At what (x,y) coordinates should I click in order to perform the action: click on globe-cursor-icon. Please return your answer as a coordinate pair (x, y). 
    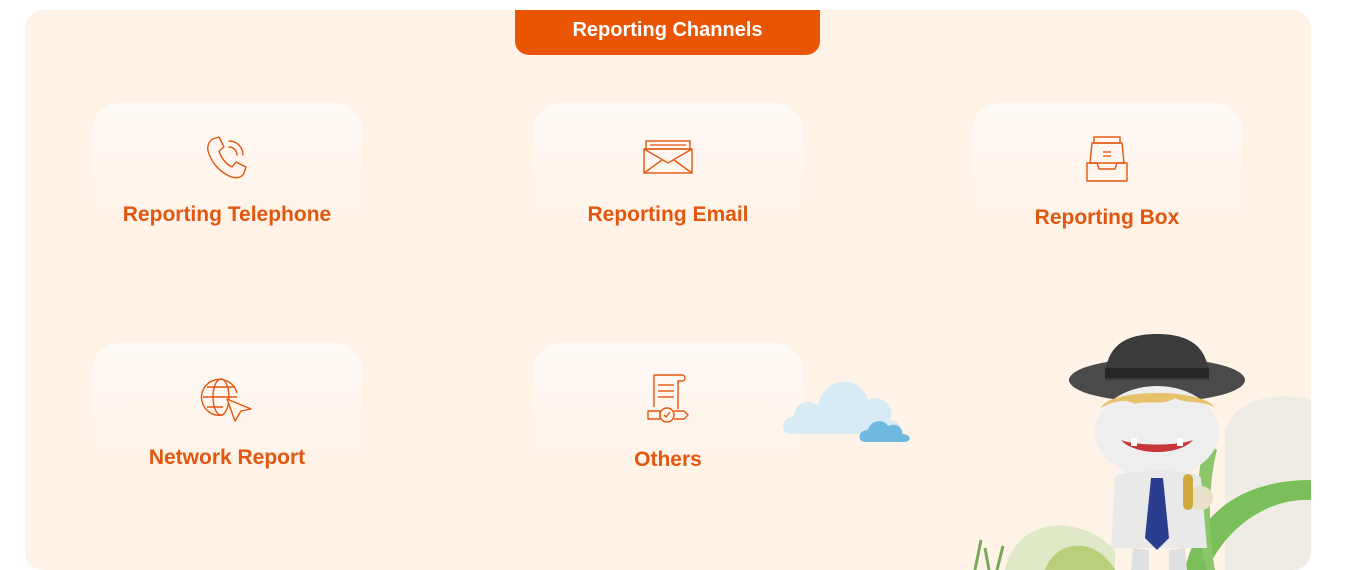
    Looking at the image, I should click on (226, 400).